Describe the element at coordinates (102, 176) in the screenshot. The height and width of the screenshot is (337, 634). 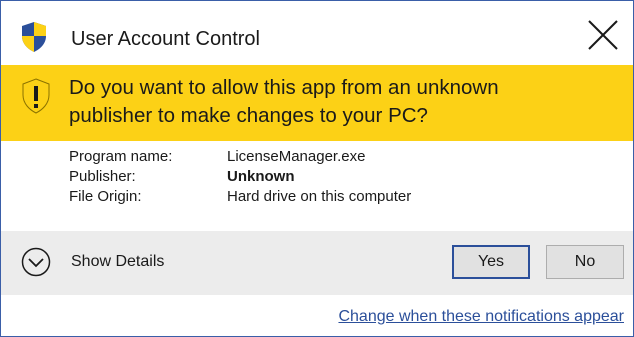
I see `publisher-label: Publisher:` at that location.